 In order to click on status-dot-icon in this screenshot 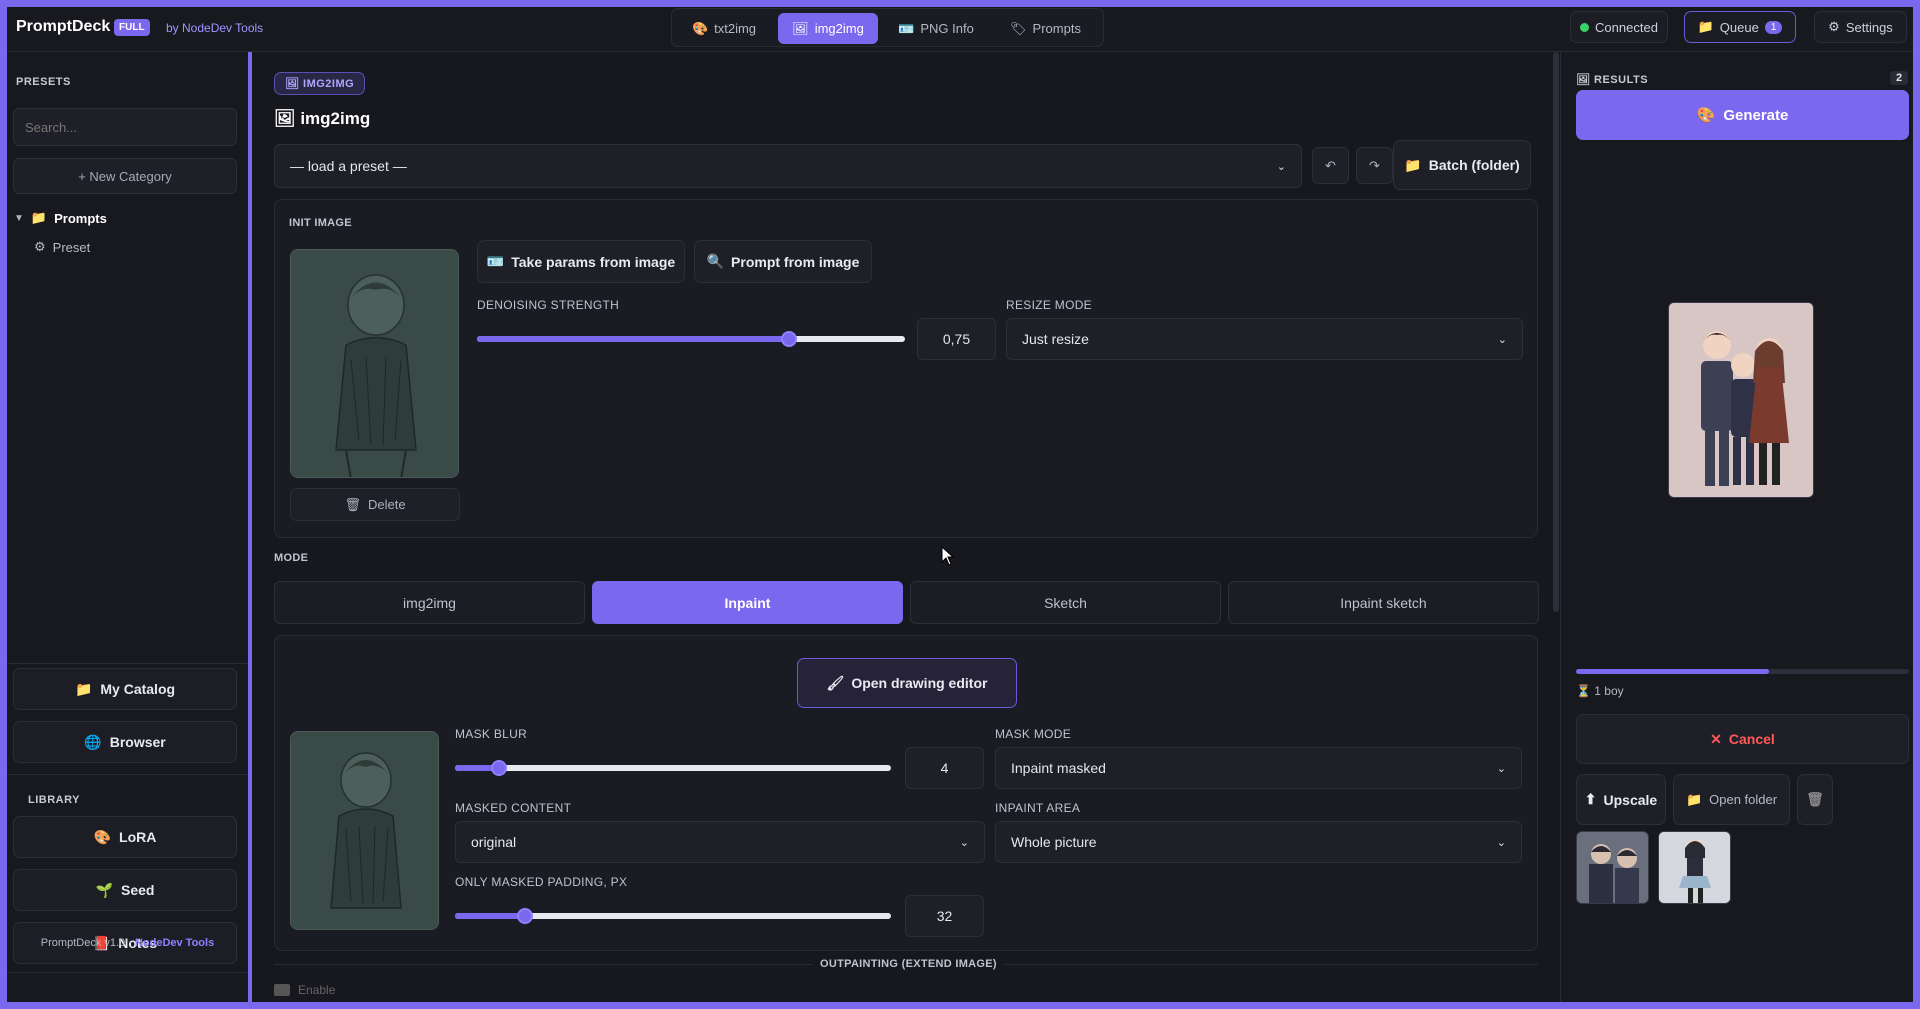, I will do `click(1585, 27)`.